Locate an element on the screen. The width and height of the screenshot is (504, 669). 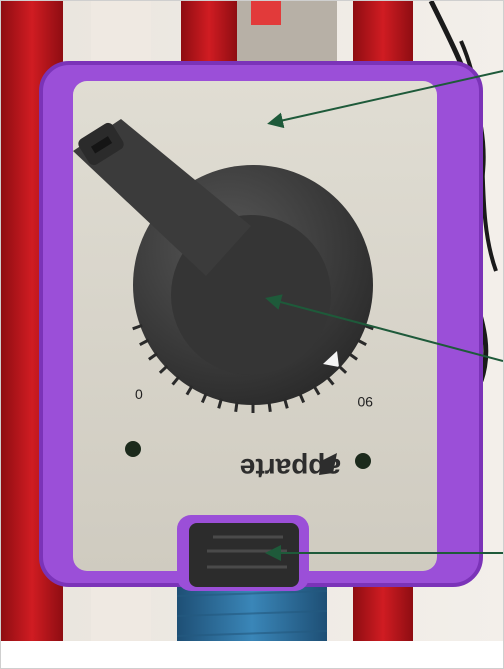
status-led-right is located at coordinates (363, 461).